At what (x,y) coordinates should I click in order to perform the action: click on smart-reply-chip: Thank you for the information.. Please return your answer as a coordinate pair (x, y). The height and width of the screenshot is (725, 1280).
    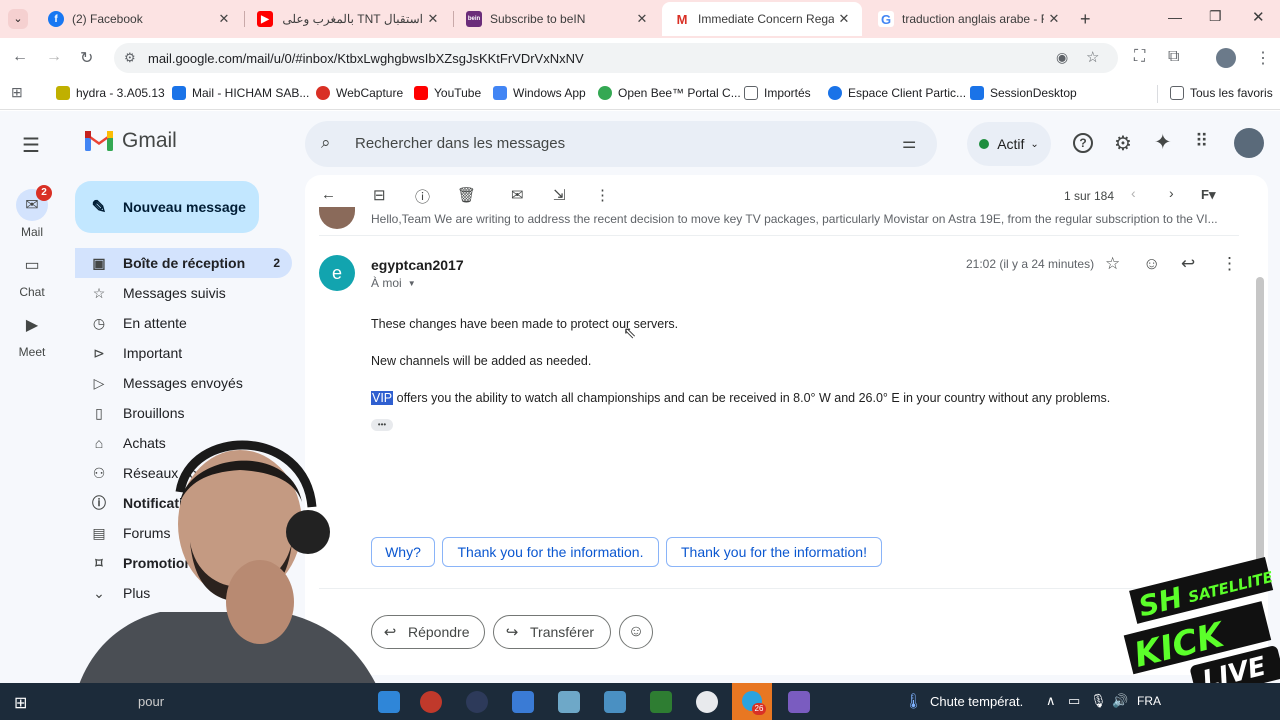
    Looking at the image, I should click on (550, 552).